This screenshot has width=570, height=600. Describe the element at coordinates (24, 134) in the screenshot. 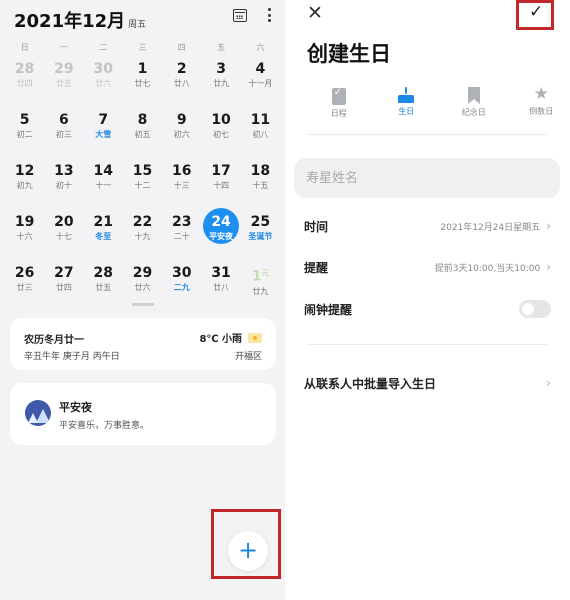

I see `day-cell: 5 初二` at that location.